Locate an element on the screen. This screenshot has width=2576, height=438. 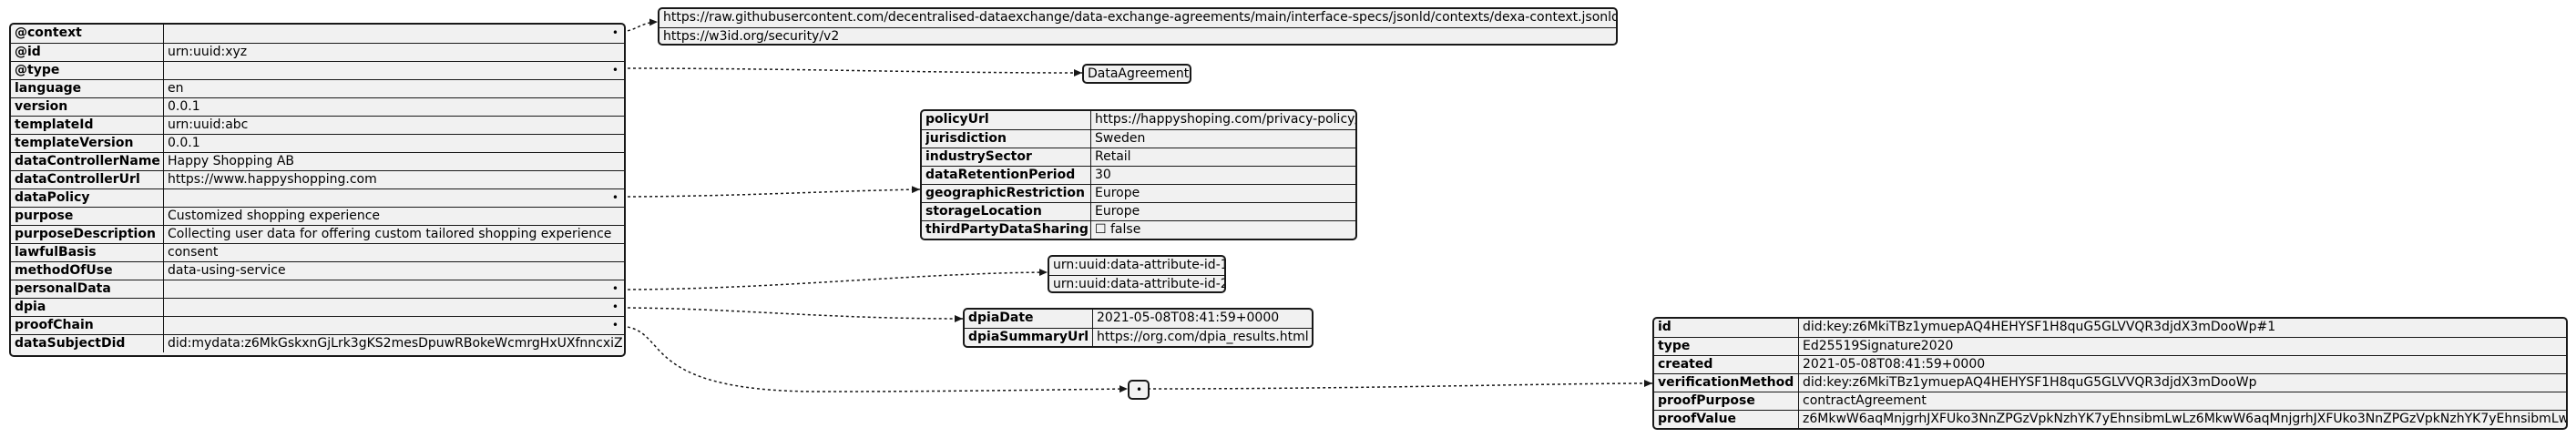
table-row: language en is located at coordinates (317, 88).